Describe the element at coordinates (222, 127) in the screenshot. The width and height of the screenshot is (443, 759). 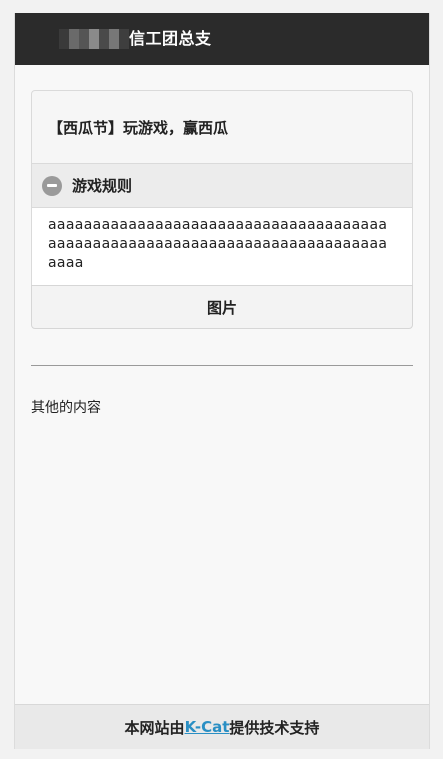
I see `event-title: 【西瓜节】玩游戏，赢西瓜` at that location.